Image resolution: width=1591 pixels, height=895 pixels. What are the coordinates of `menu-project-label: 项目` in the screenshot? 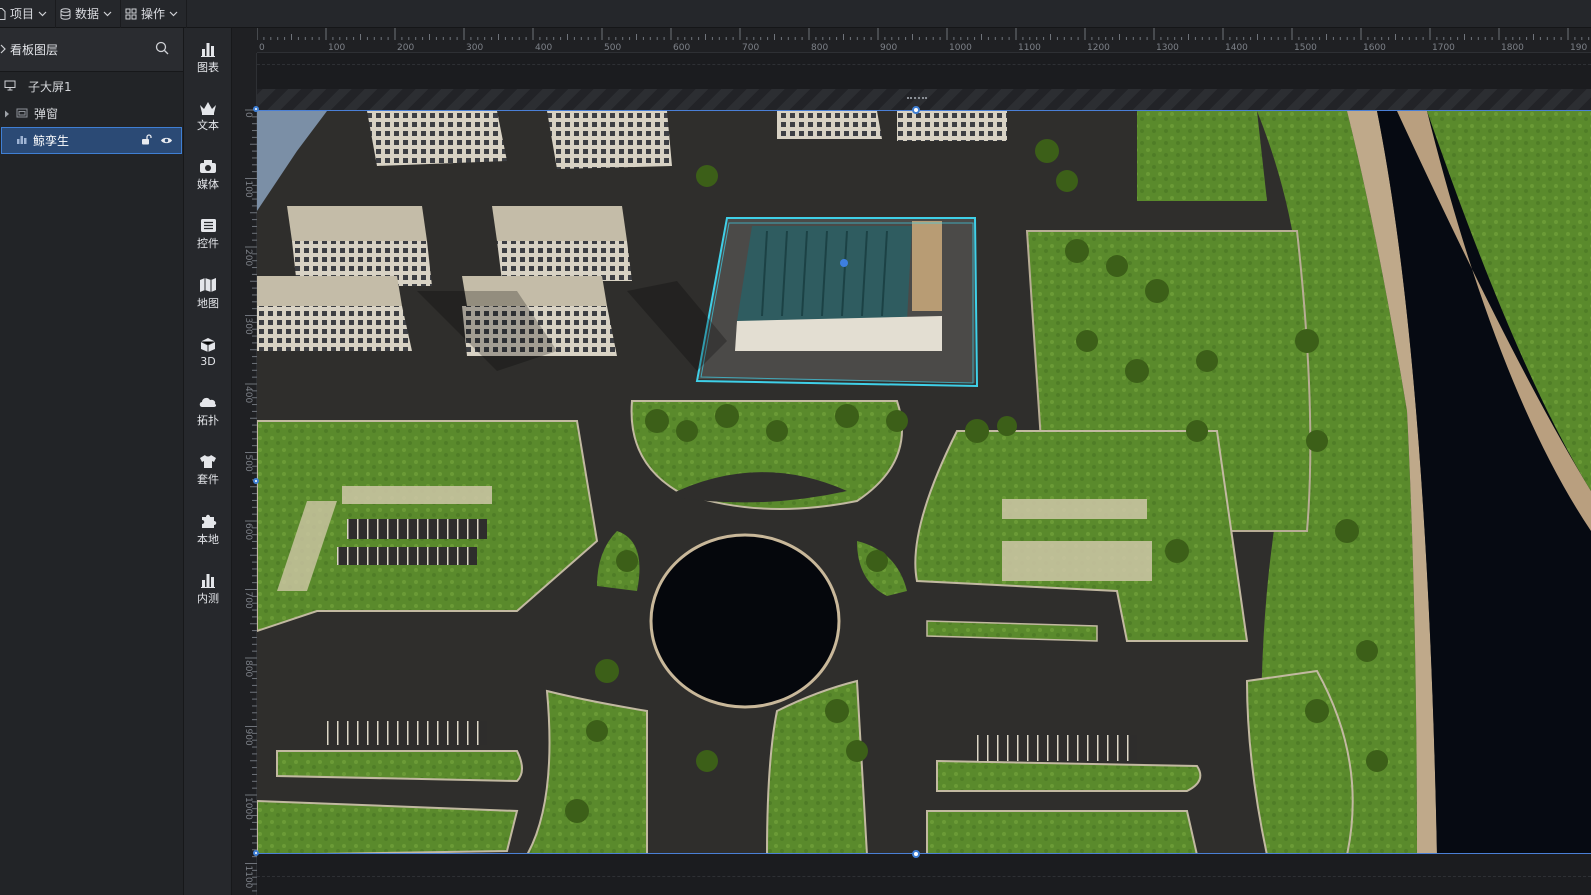 It's located at (22, 14).